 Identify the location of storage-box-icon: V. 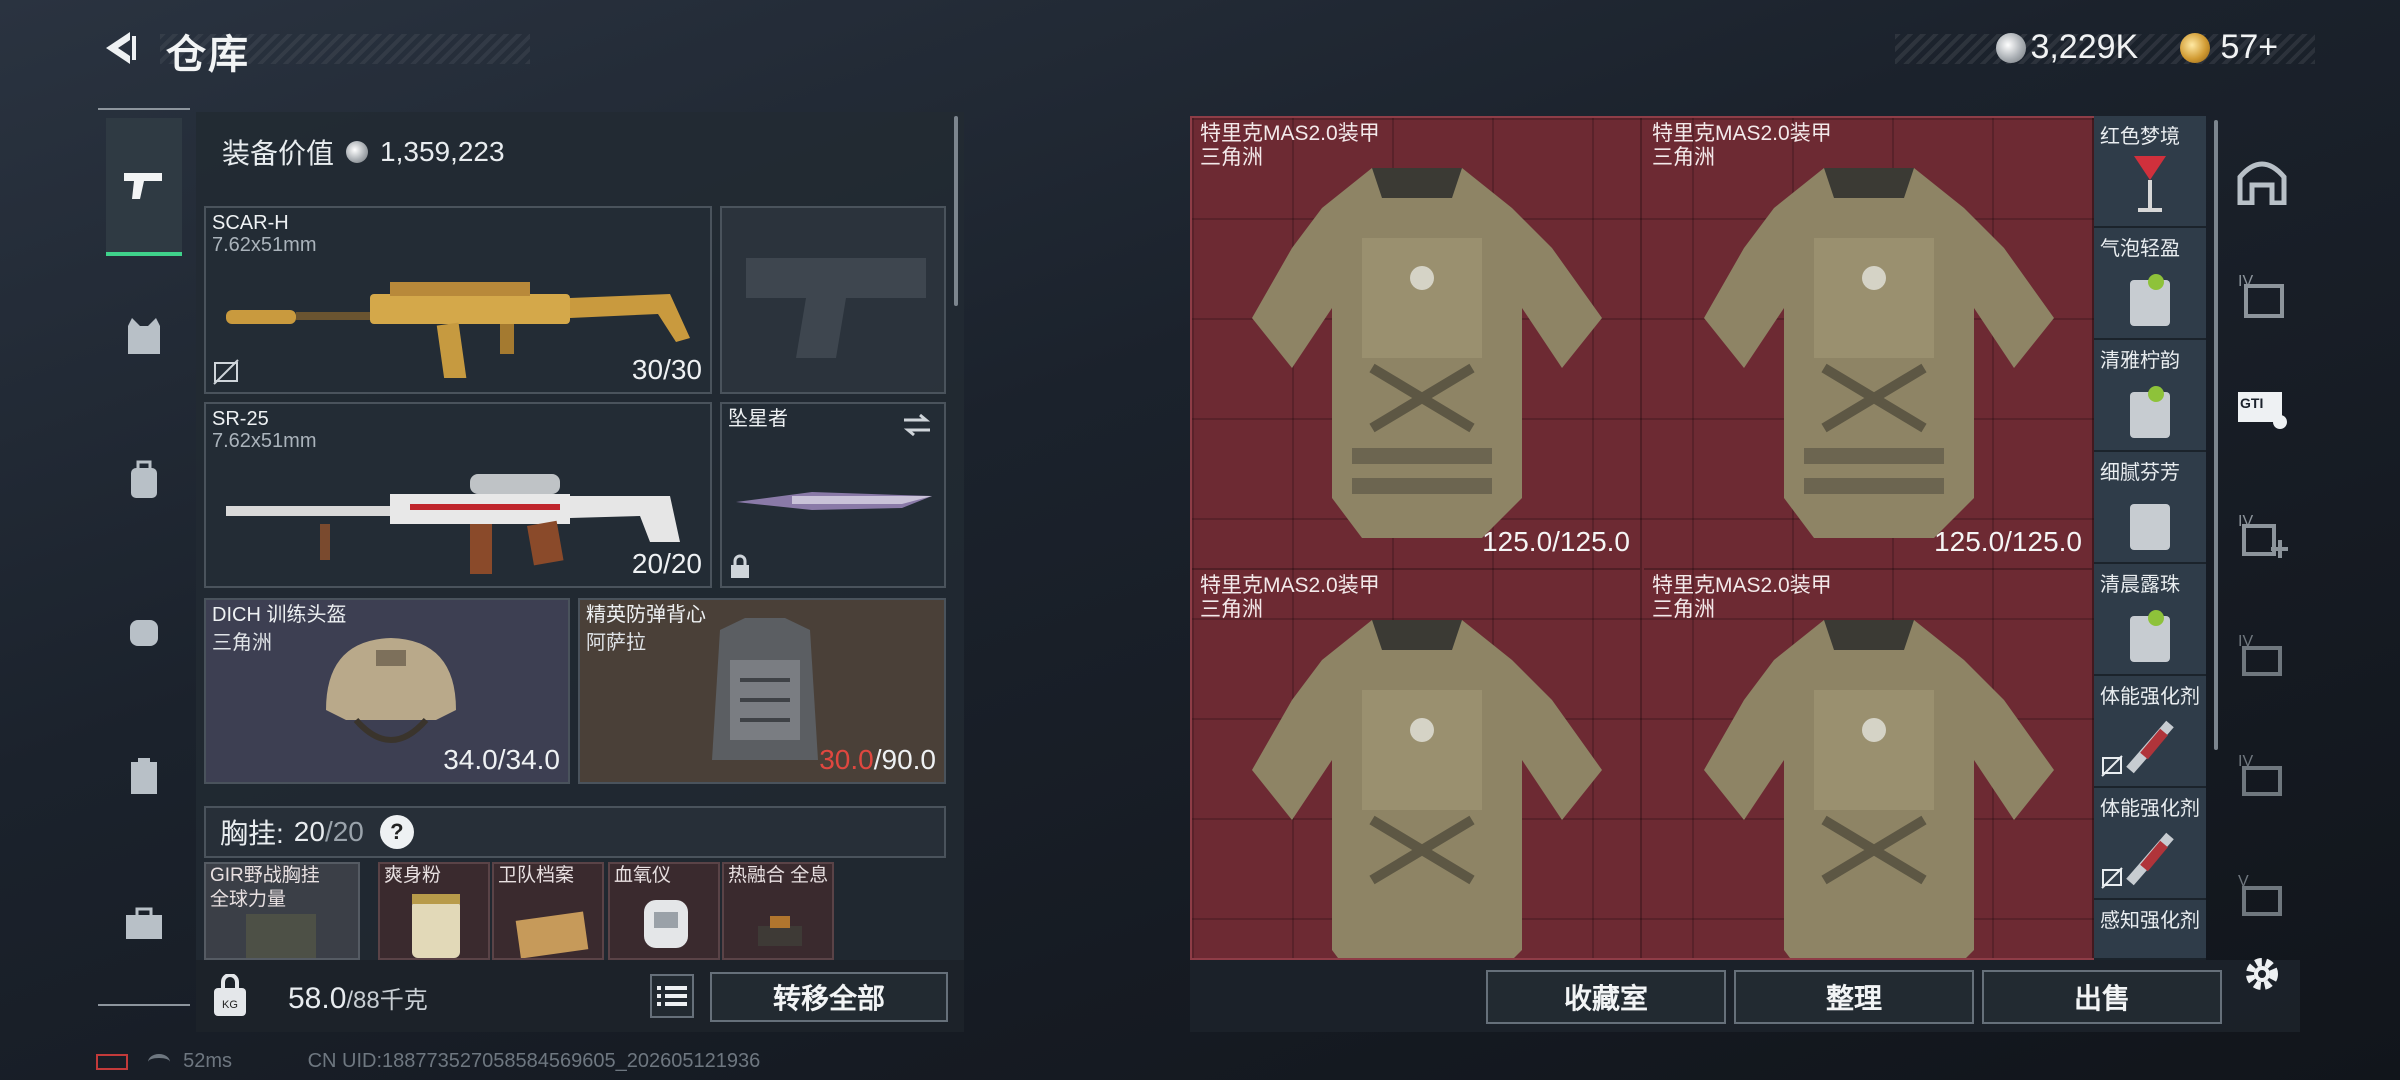
(2260, 894).